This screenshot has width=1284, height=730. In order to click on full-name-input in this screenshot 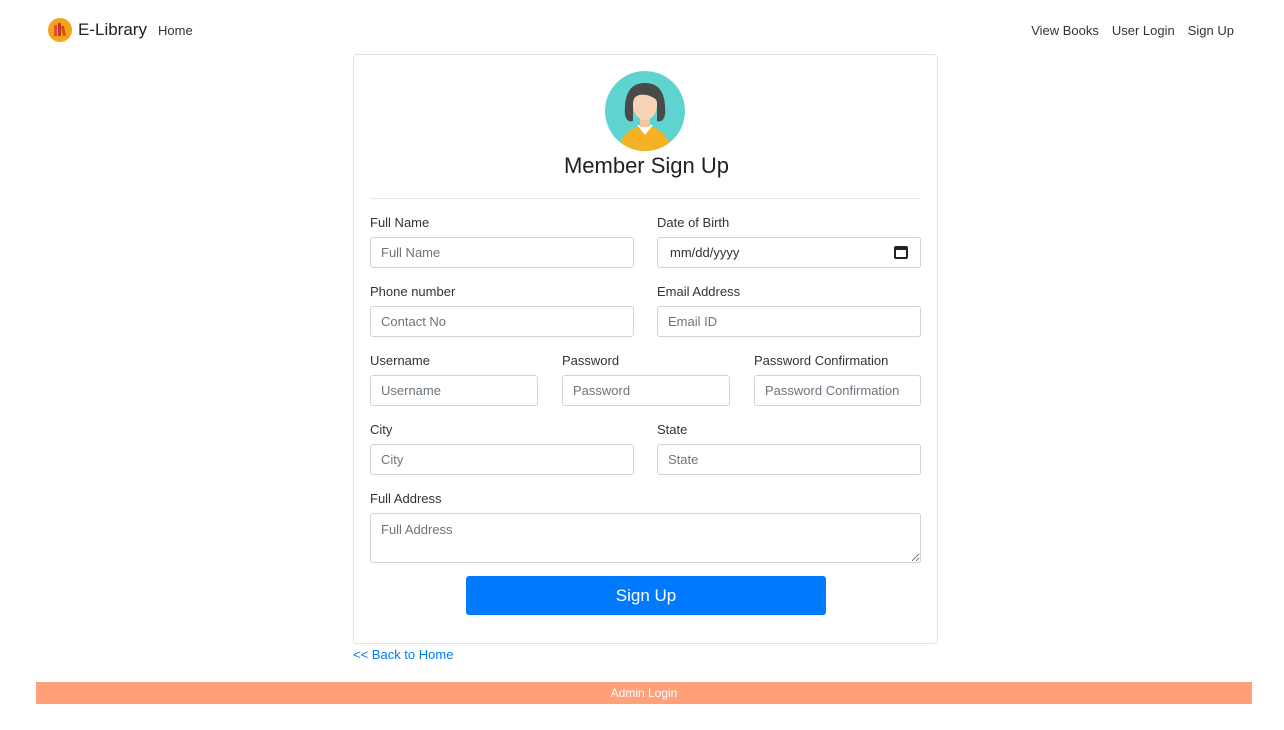, I will do `click(502, 252)`.